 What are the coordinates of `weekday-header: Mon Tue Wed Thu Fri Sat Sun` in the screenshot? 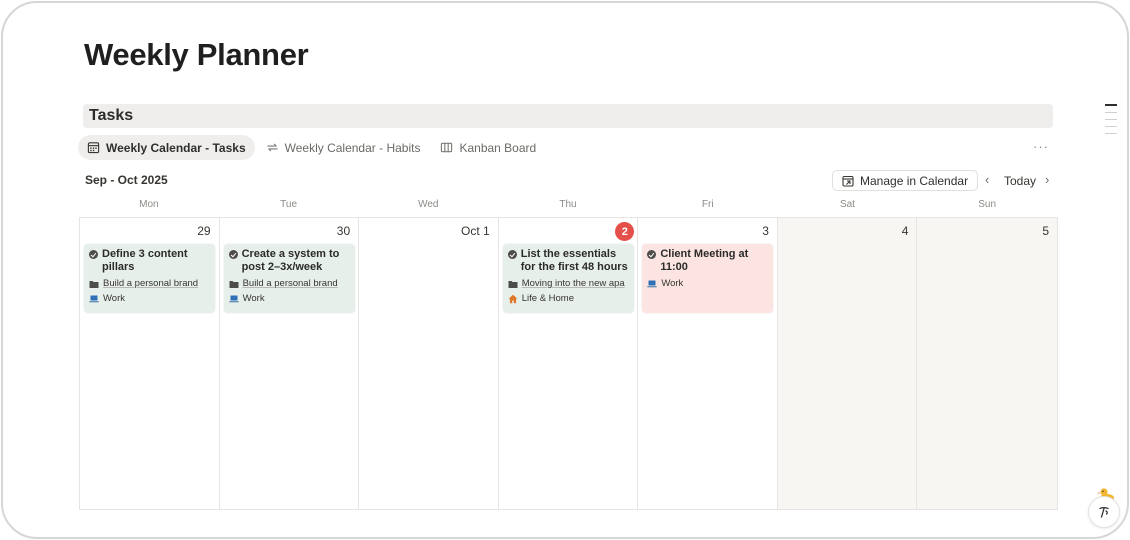 It's located at (568, 206).